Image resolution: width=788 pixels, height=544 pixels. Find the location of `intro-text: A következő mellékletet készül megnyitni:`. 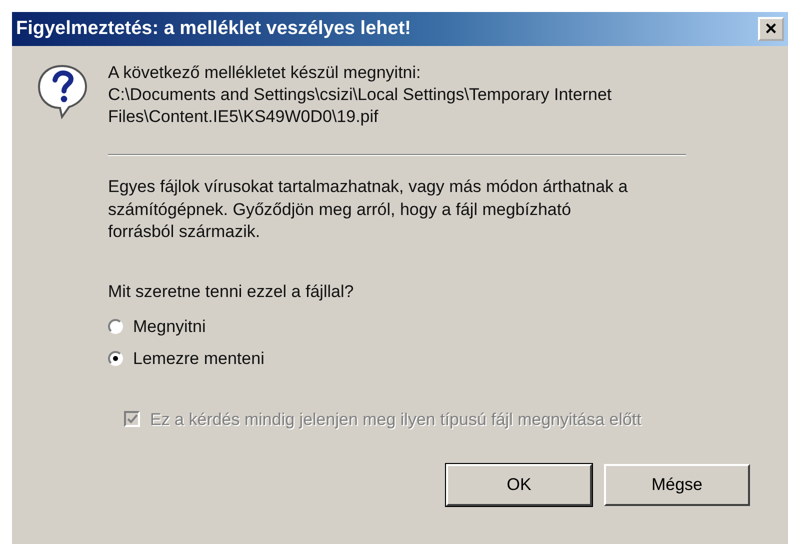

intro-text: A következő mellékletet készül megnyitni: is located at coordinates (265, 73).